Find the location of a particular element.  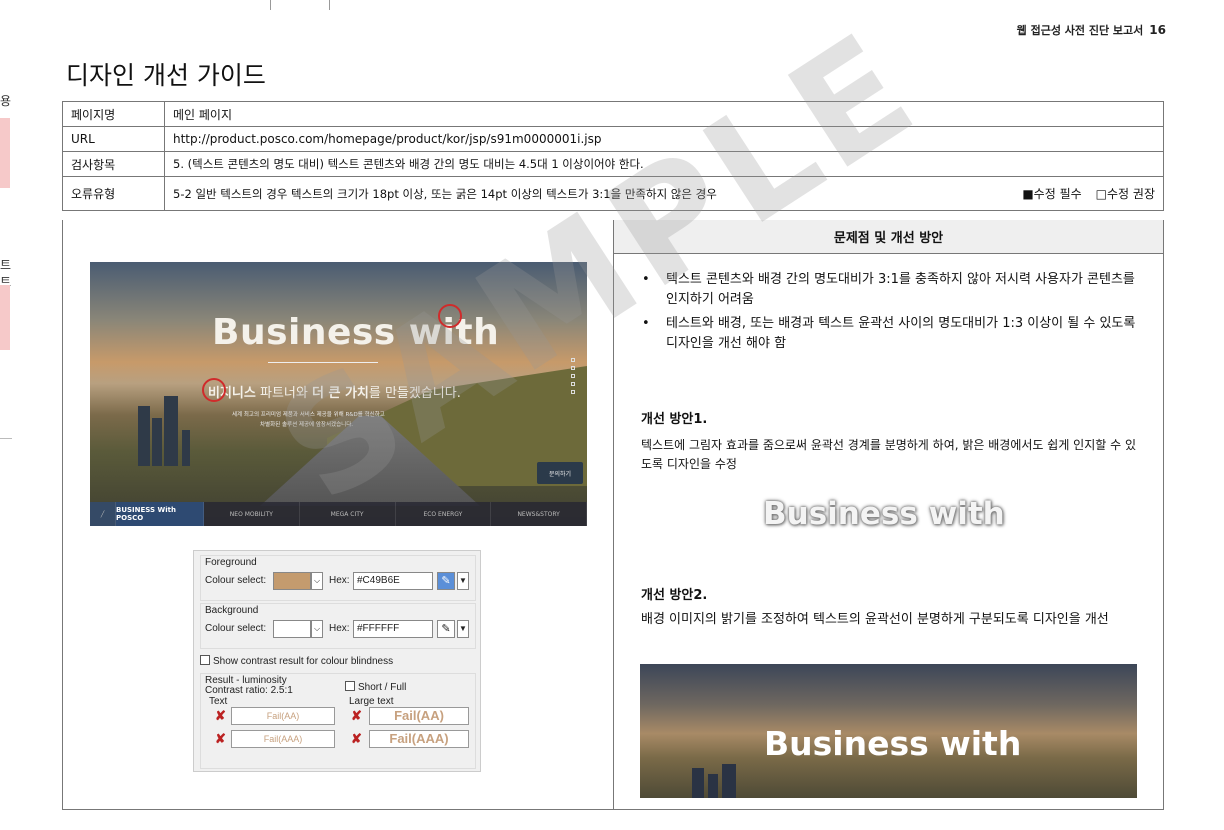

adjacent-page-edge: 용 트트 is located at coordinates (6, 415).